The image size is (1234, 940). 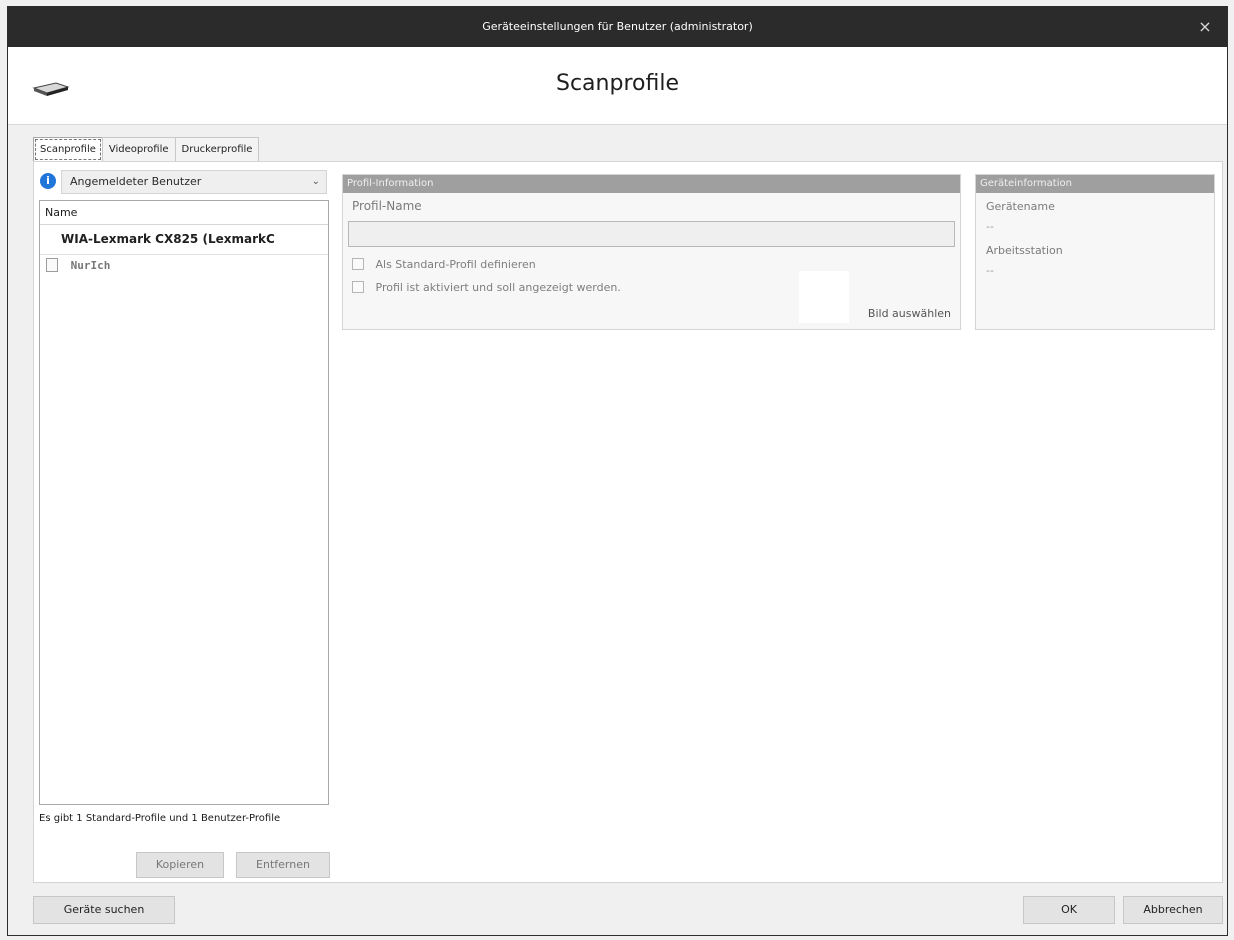 What do you see at coordinates (68, 149) in the screenshot?
I see `tab-scanprofile: Scanprofile` at bounding box center [68, 149].